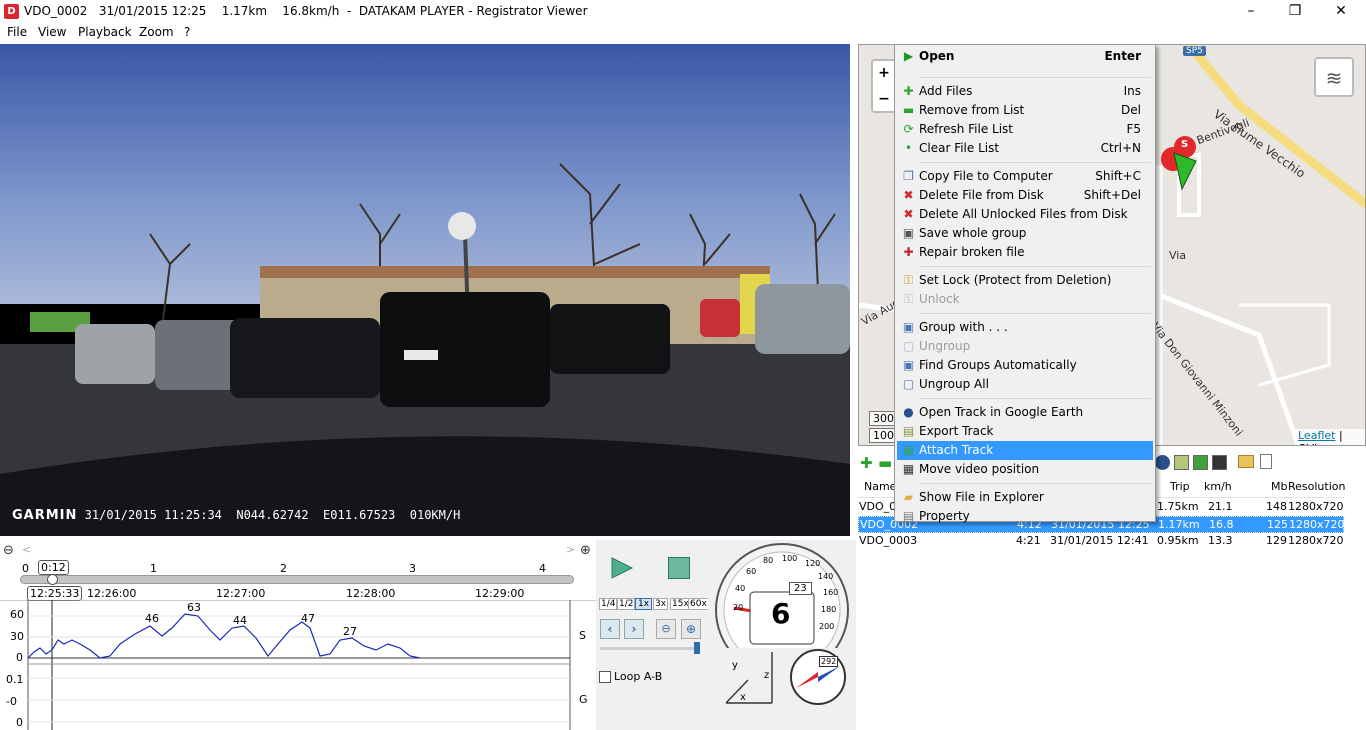 This screenshot has width=1366, height=730. What do you see at coordinates (622, 568) in the screenshot?
I see `play-icon` at bounding box center [622, 568].